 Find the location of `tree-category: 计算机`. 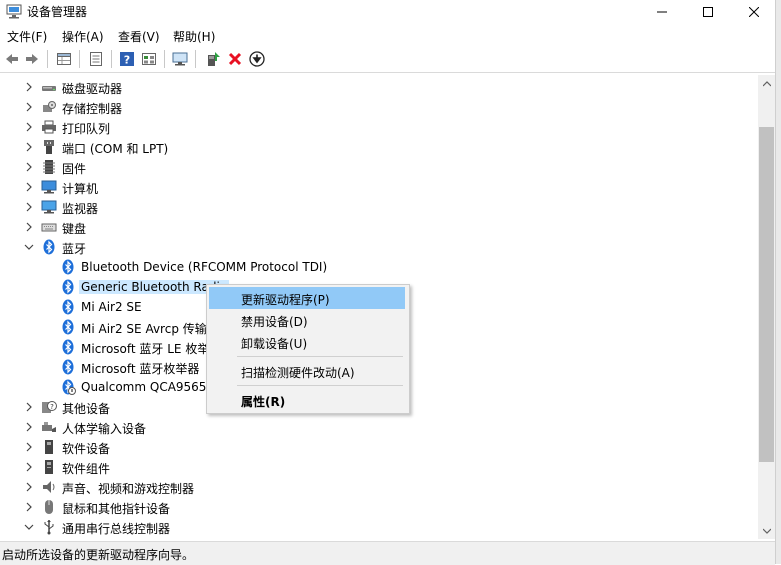

tree-category: 计算机 is located at coordinates (379, 187).